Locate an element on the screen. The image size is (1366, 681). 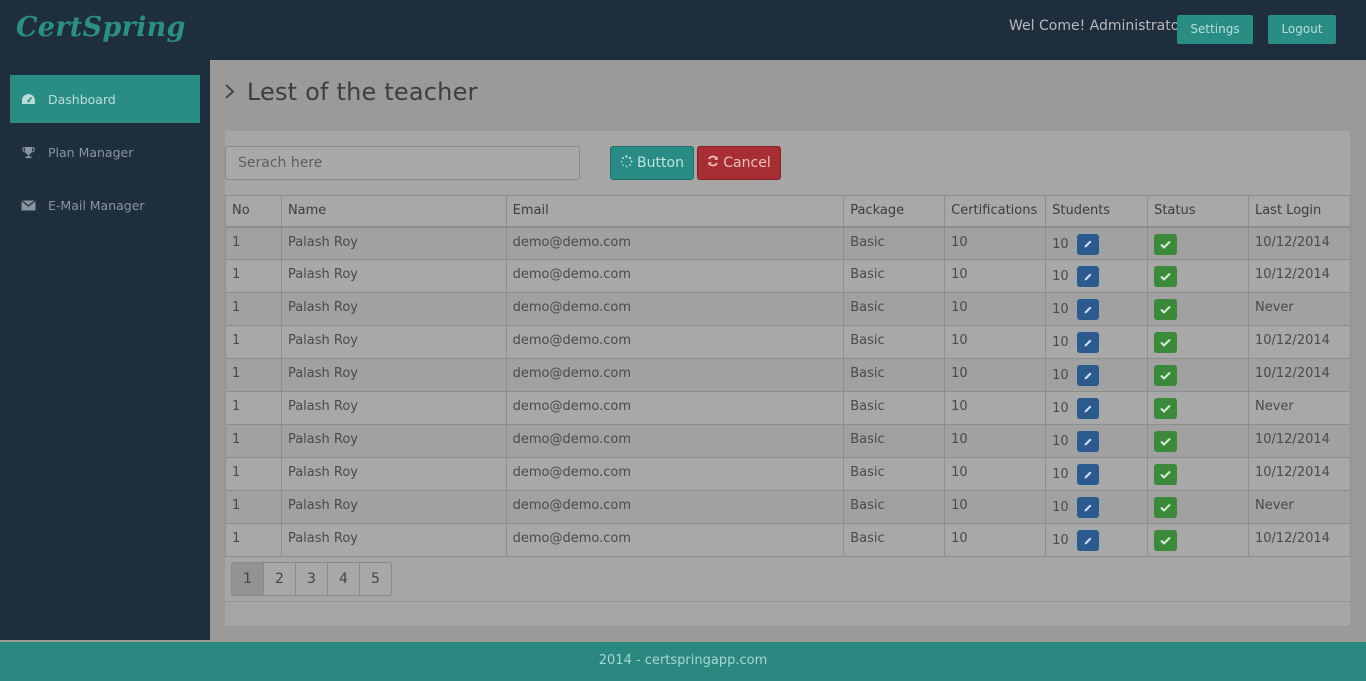
page-link: 3 is located at coordinates (311, 579).